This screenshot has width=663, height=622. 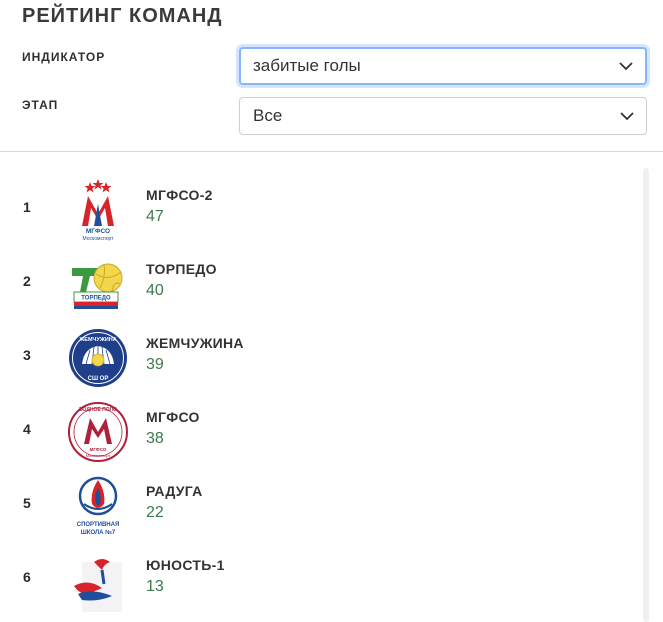 I want to click on logo-text: СПОРТИВНАЯ, so click(x=98, y=525).